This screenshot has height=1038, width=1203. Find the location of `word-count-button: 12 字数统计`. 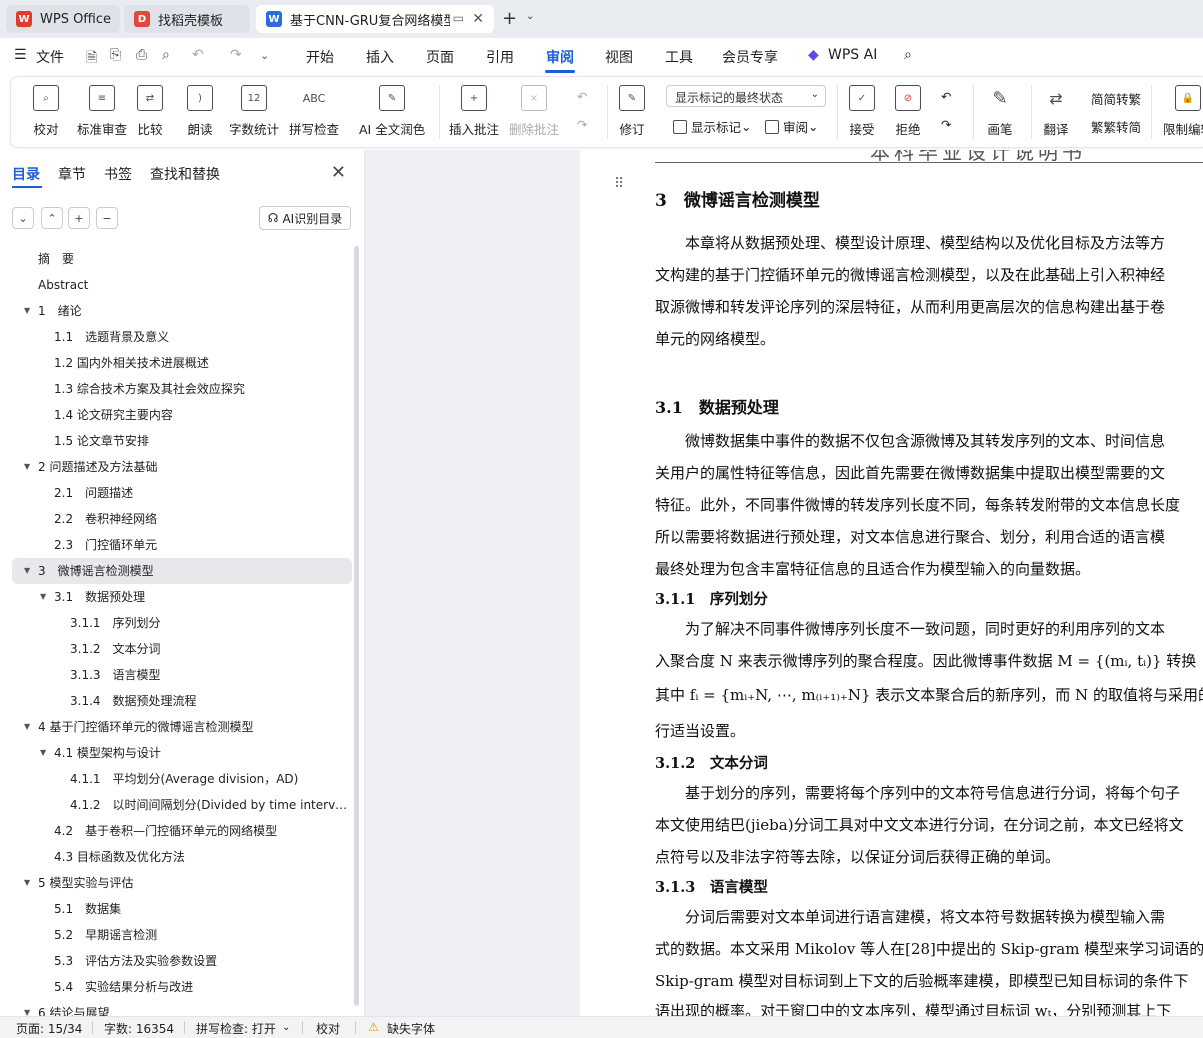

word-count-button: 12 字数统计 is located at coordinates (254, 111).